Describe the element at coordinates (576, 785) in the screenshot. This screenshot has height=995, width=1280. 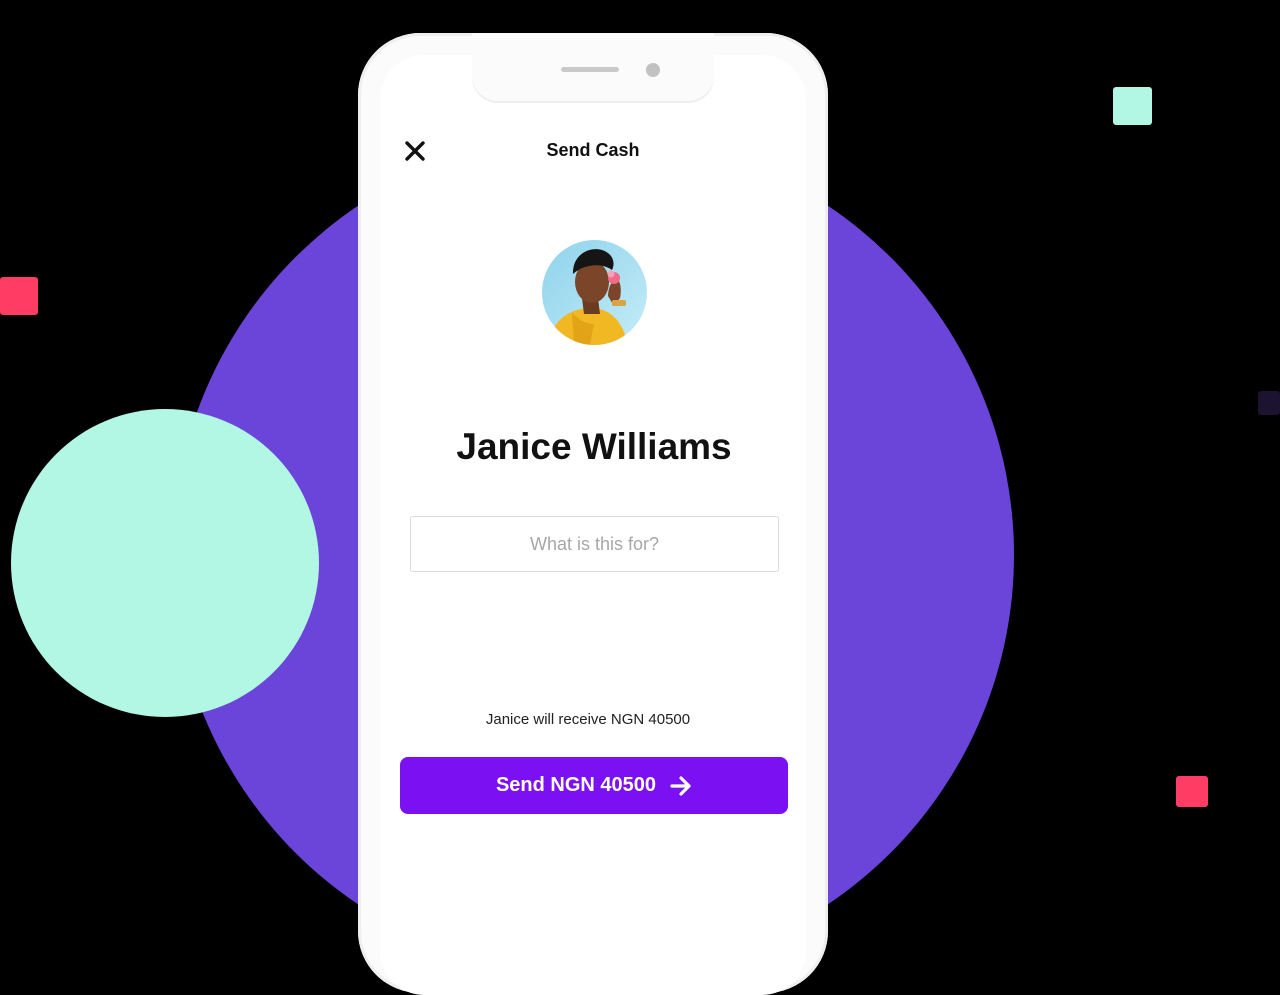
I see `send-button-label: Send NGN 40500` at that location.